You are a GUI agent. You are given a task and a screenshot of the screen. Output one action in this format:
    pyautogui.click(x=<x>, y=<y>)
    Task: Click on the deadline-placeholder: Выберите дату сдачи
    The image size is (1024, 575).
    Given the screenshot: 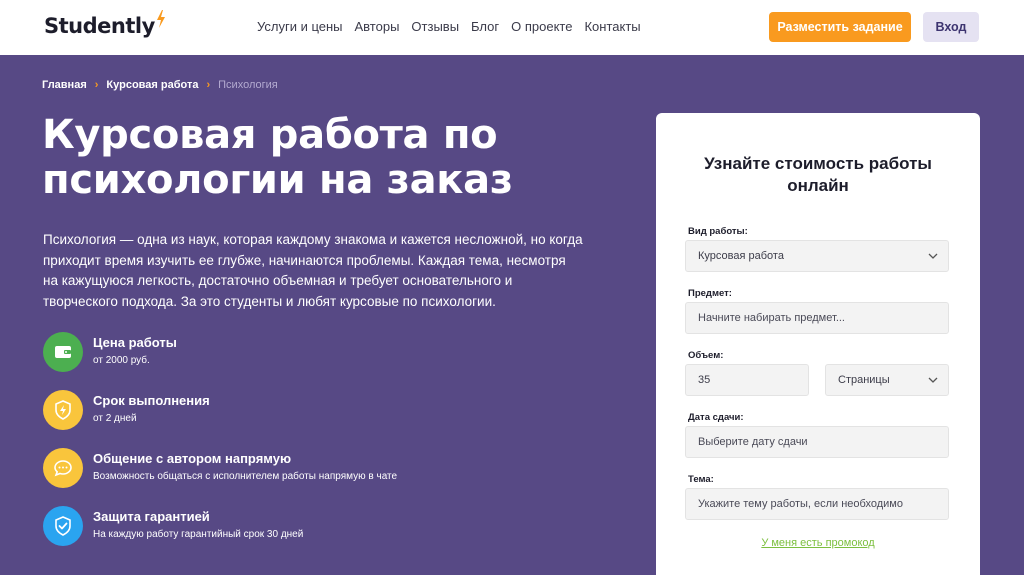 What is the action you would take?
    pyautogui.click(x=753, y=442)
    